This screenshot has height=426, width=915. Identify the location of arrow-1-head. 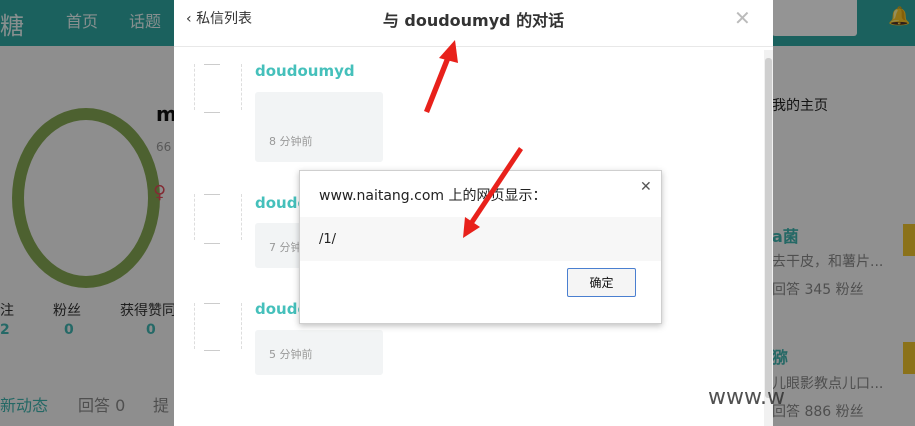
(448, 51).